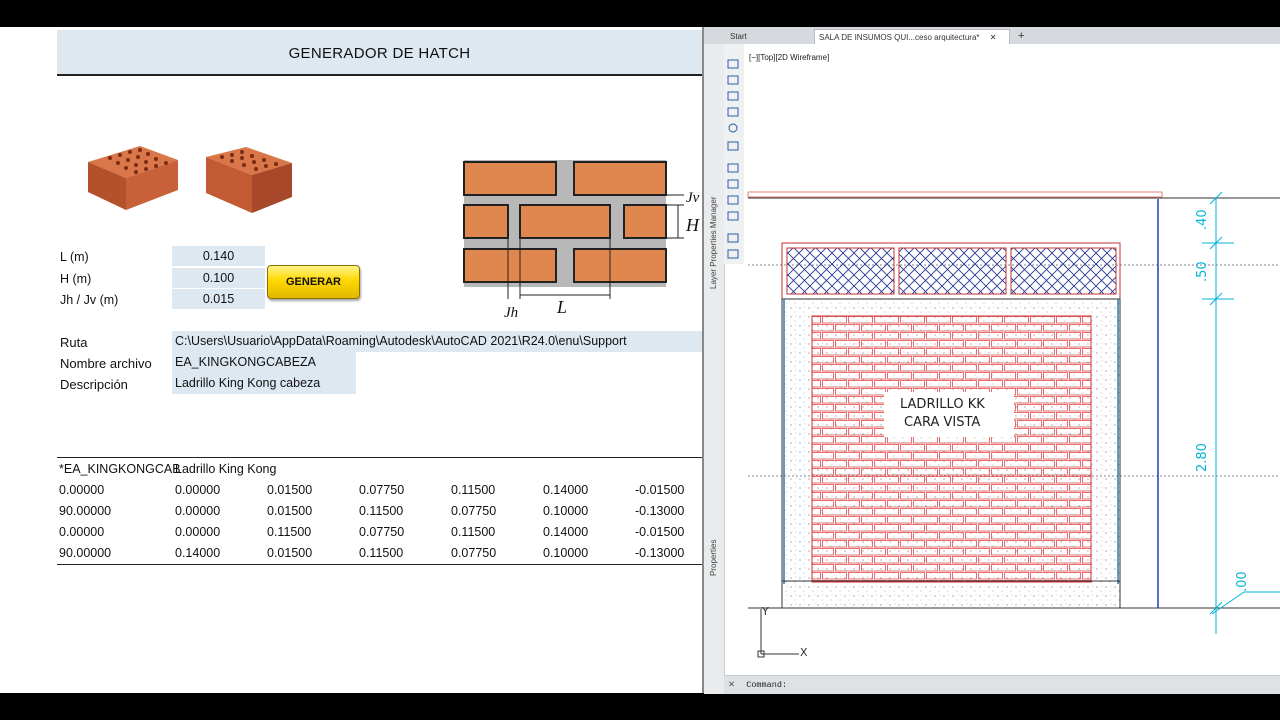 This screenshot has width=1280, height=720. Describe the element at coordinates (226, 469) in the screenshot. I see `pattern-header-desc: Ladrillo King Kong` at that location.